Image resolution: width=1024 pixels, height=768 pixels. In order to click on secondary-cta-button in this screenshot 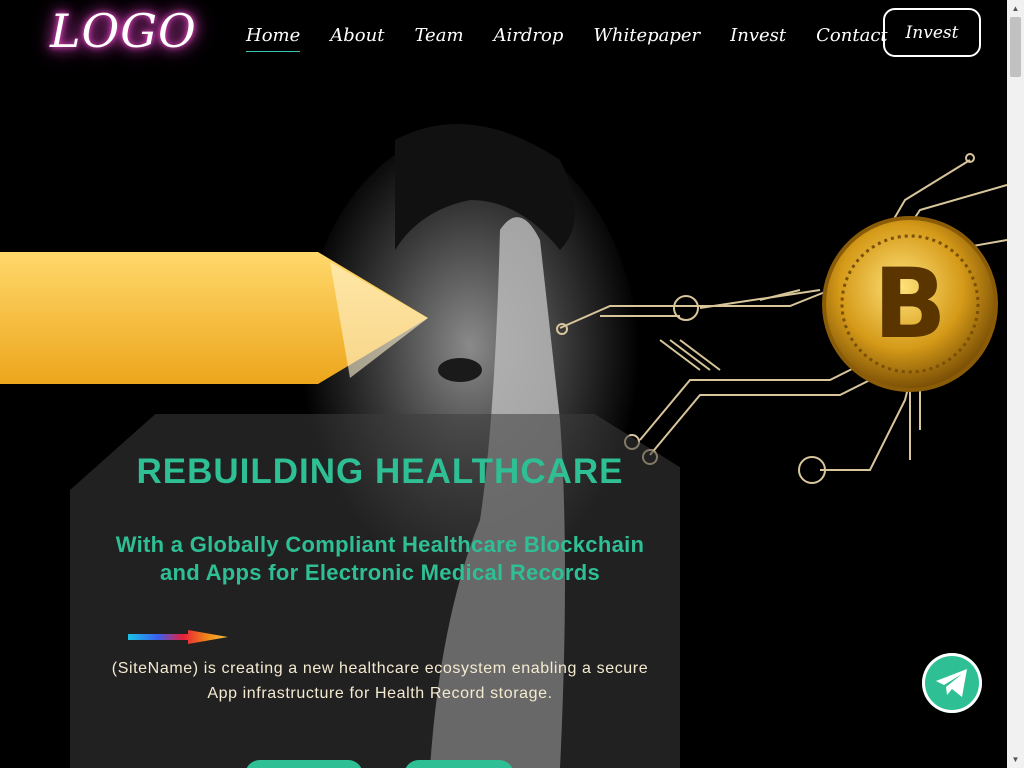, I will do `click(459, 764)`.